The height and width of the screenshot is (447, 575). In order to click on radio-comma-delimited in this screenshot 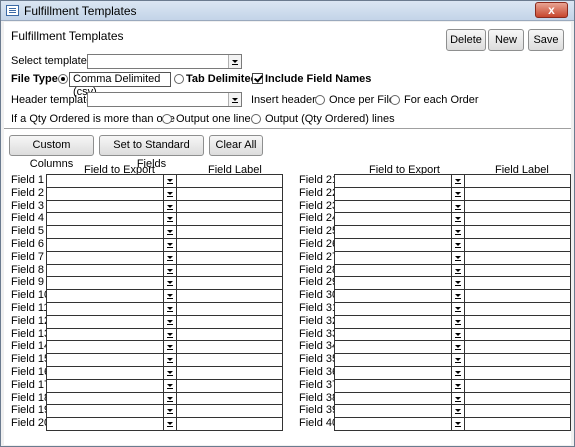, I will do `click(63, 79)`.